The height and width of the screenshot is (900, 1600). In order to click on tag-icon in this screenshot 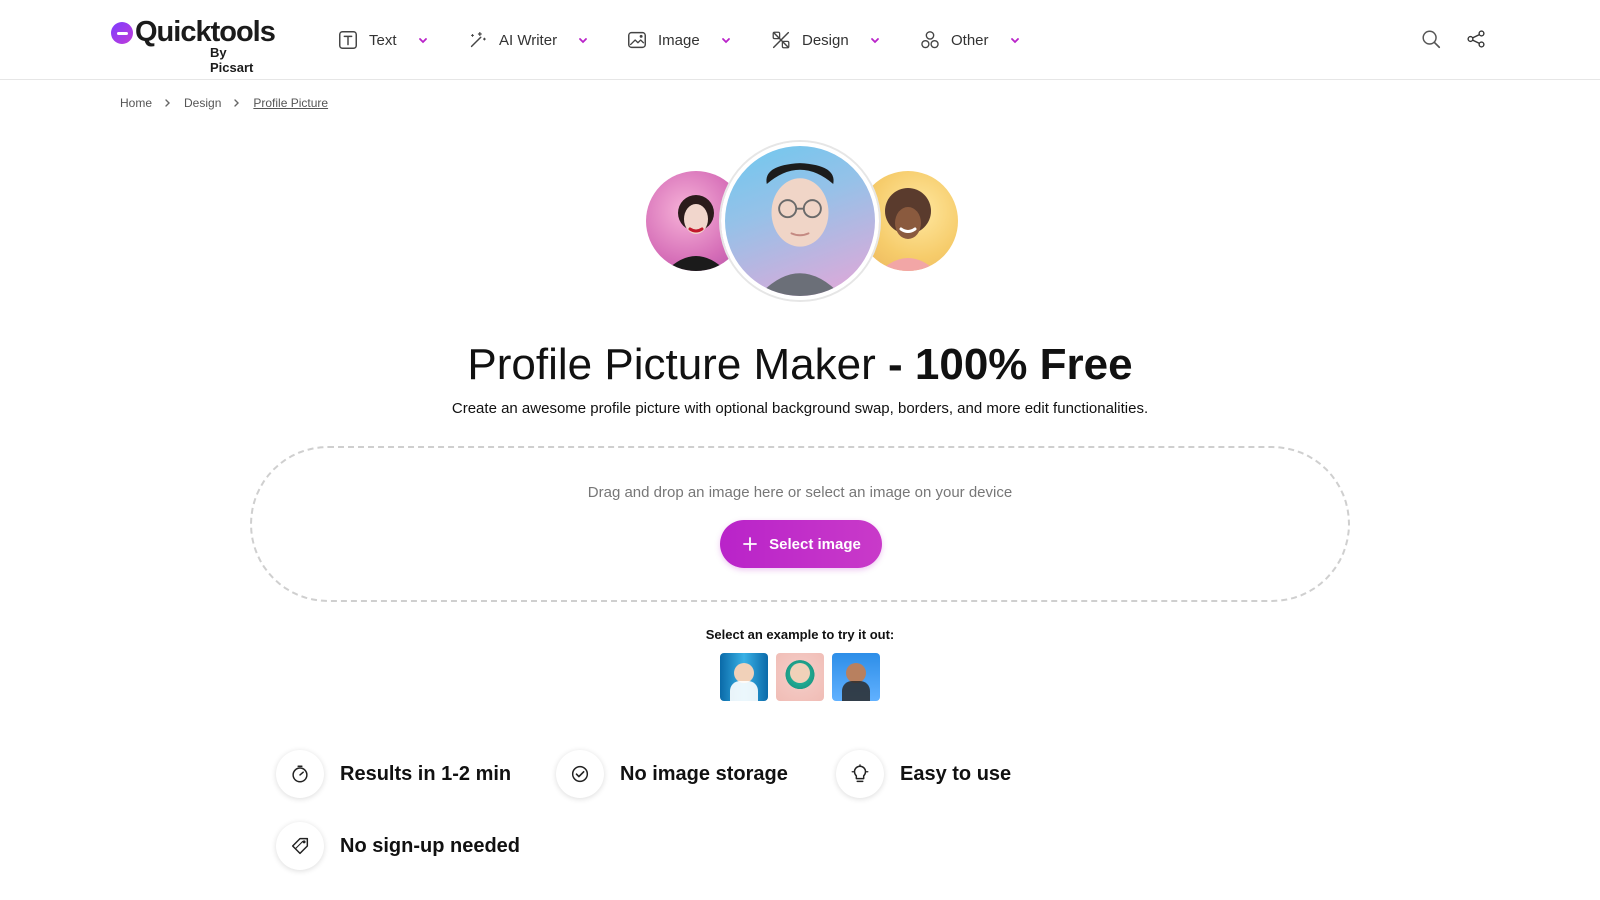, I will do `click(300, 846)`.